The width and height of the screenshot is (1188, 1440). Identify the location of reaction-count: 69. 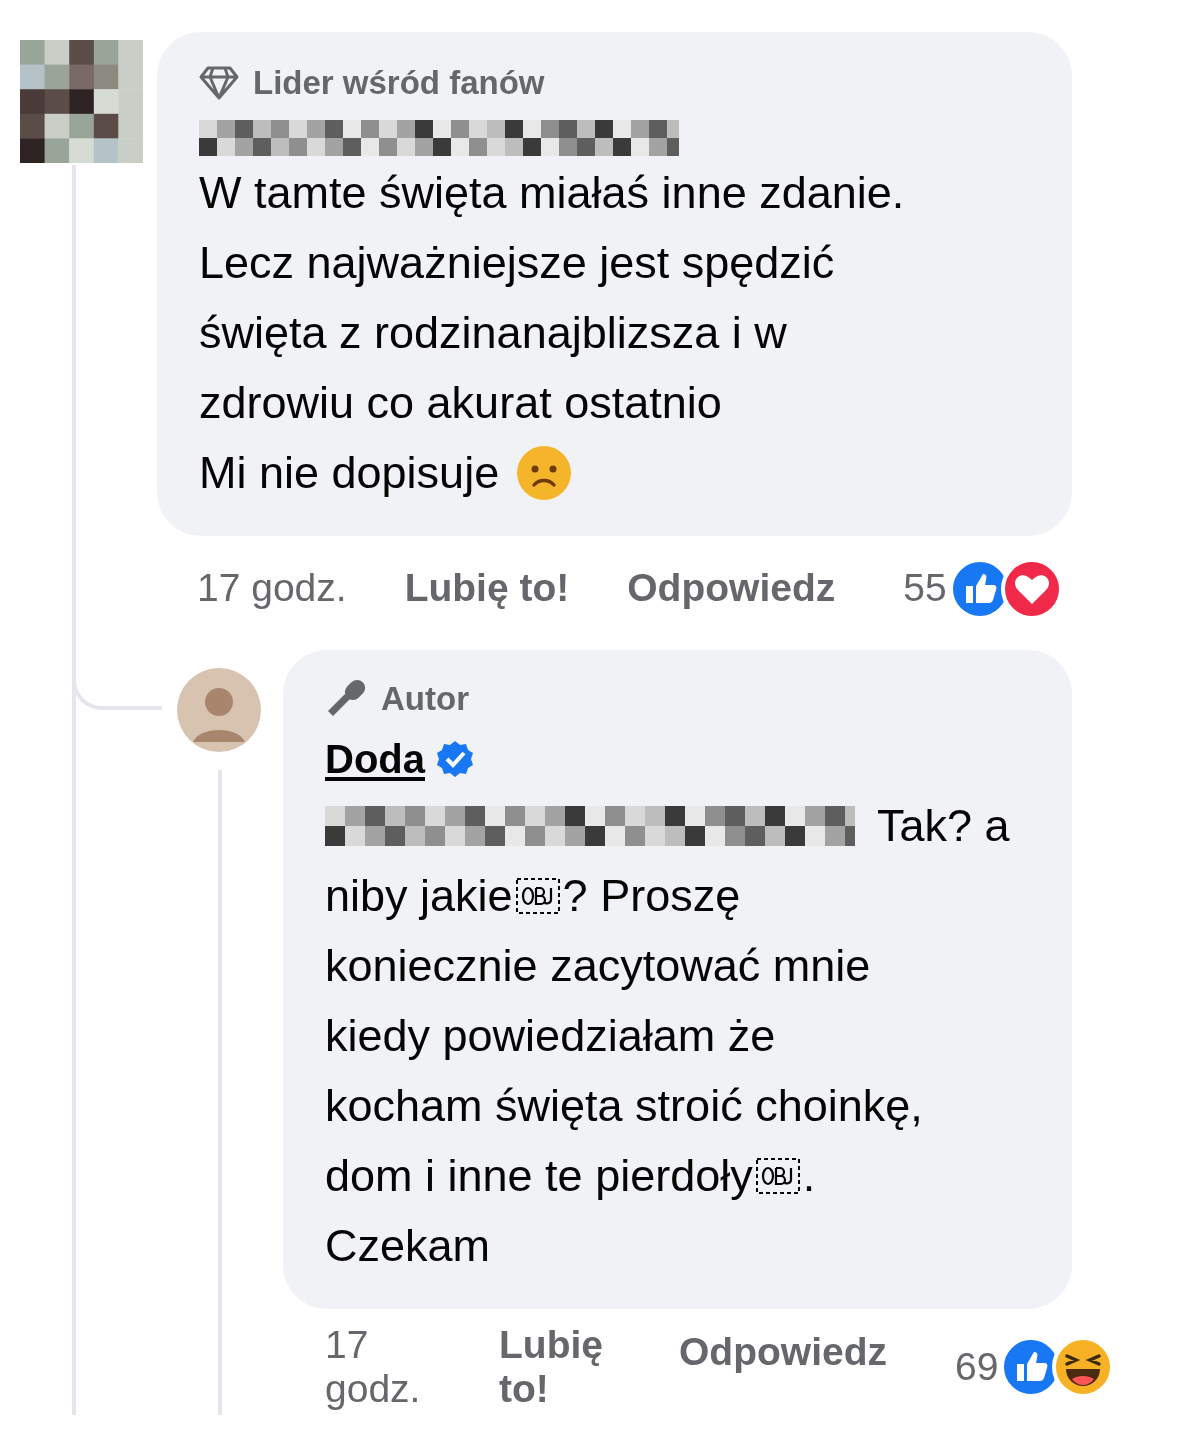
(977, 1367).